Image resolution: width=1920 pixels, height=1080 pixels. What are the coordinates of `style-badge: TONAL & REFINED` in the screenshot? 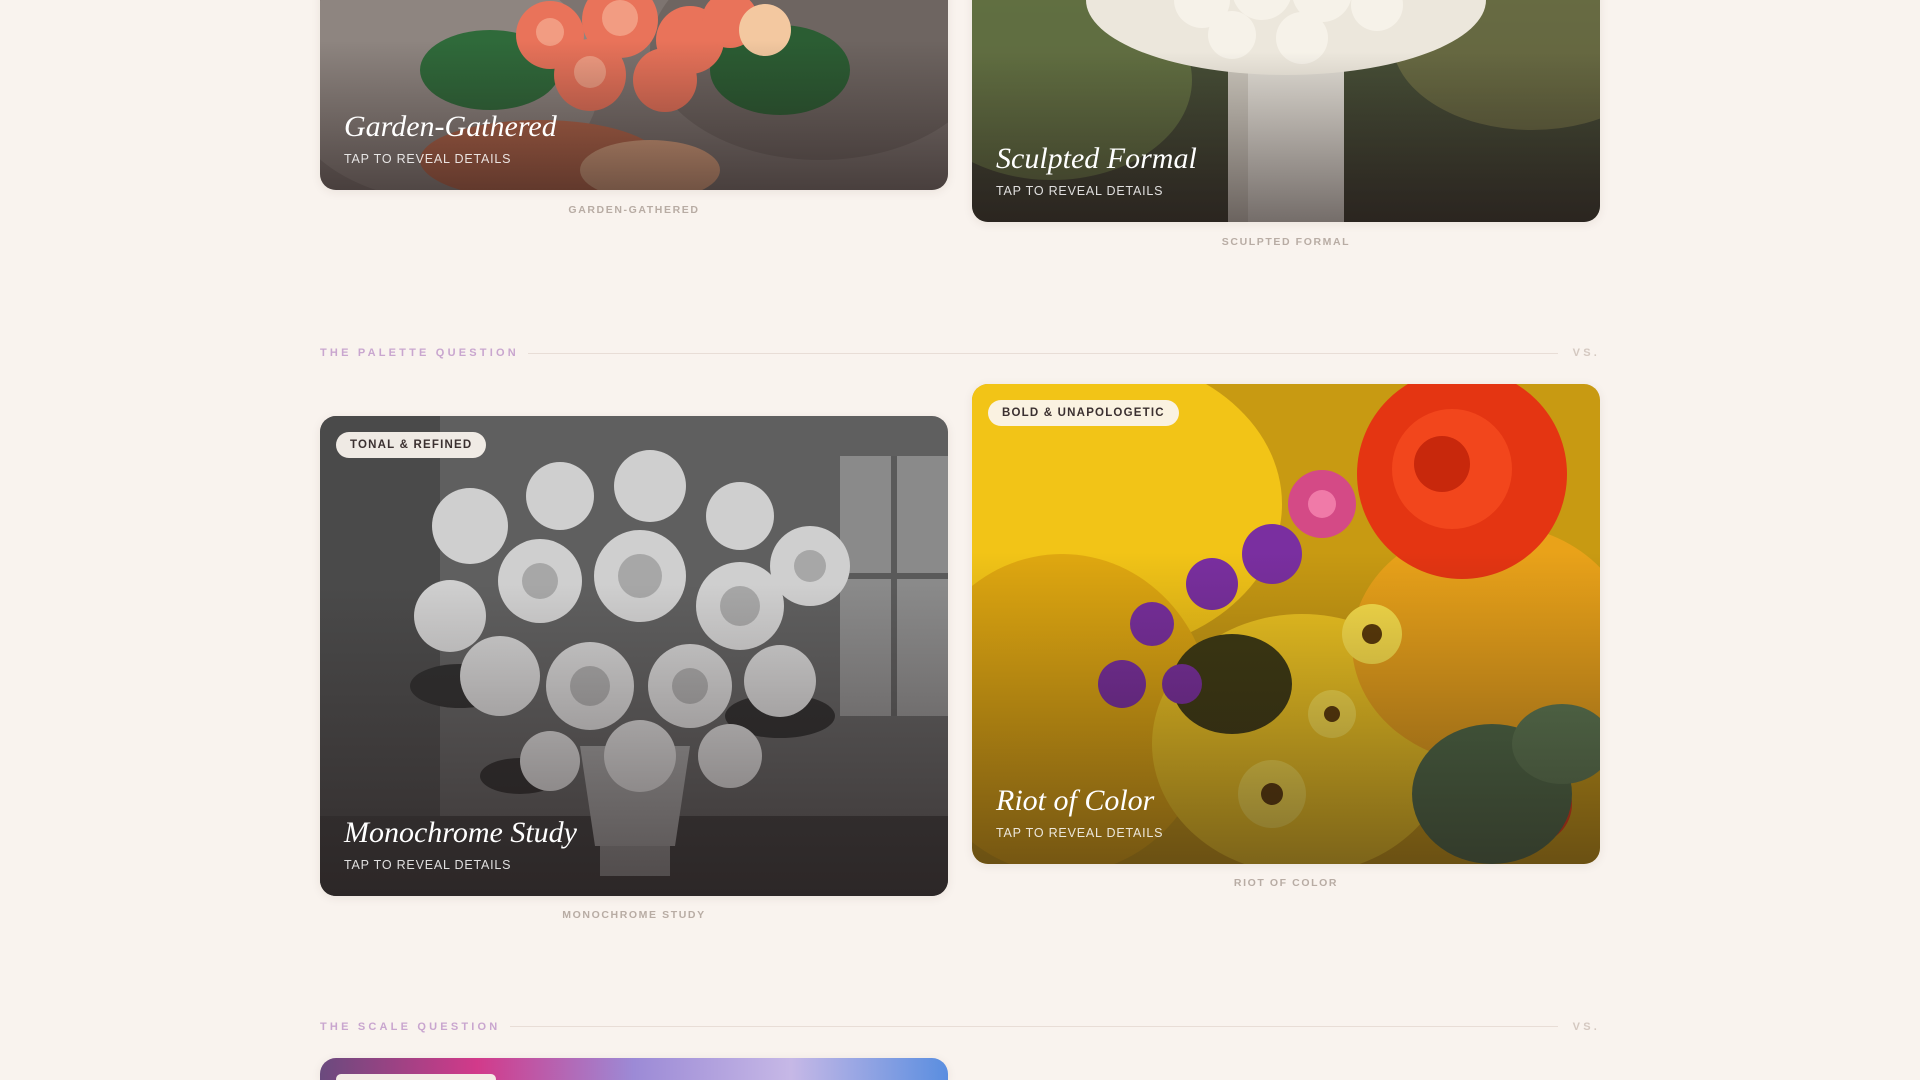 It's located at (411, 445).